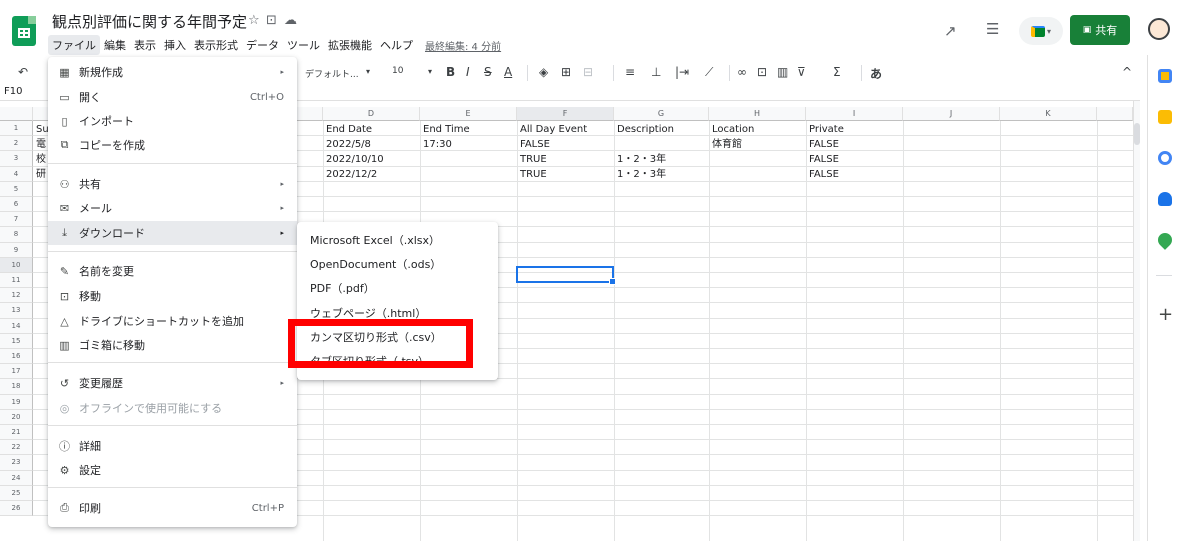  I want to click on avatar, so click(1159, 29).